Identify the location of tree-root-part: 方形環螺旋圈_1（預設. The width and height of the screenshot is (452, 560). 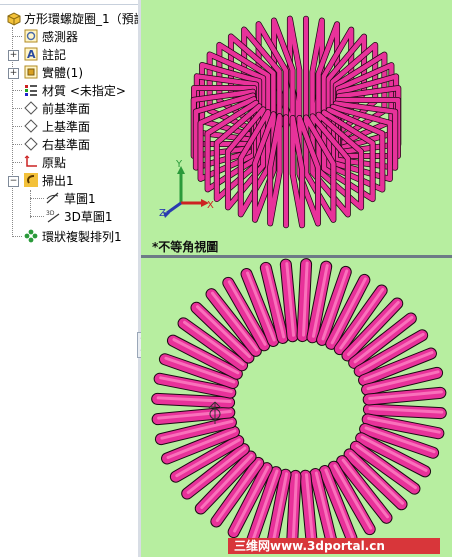
(72, 18).